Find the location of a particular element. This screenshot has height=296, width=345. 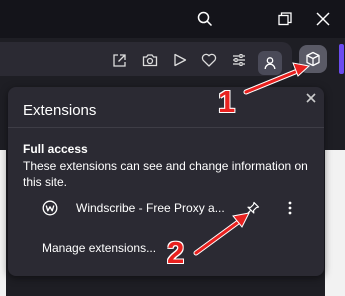

send-icon is located at coordinates (180, 60).